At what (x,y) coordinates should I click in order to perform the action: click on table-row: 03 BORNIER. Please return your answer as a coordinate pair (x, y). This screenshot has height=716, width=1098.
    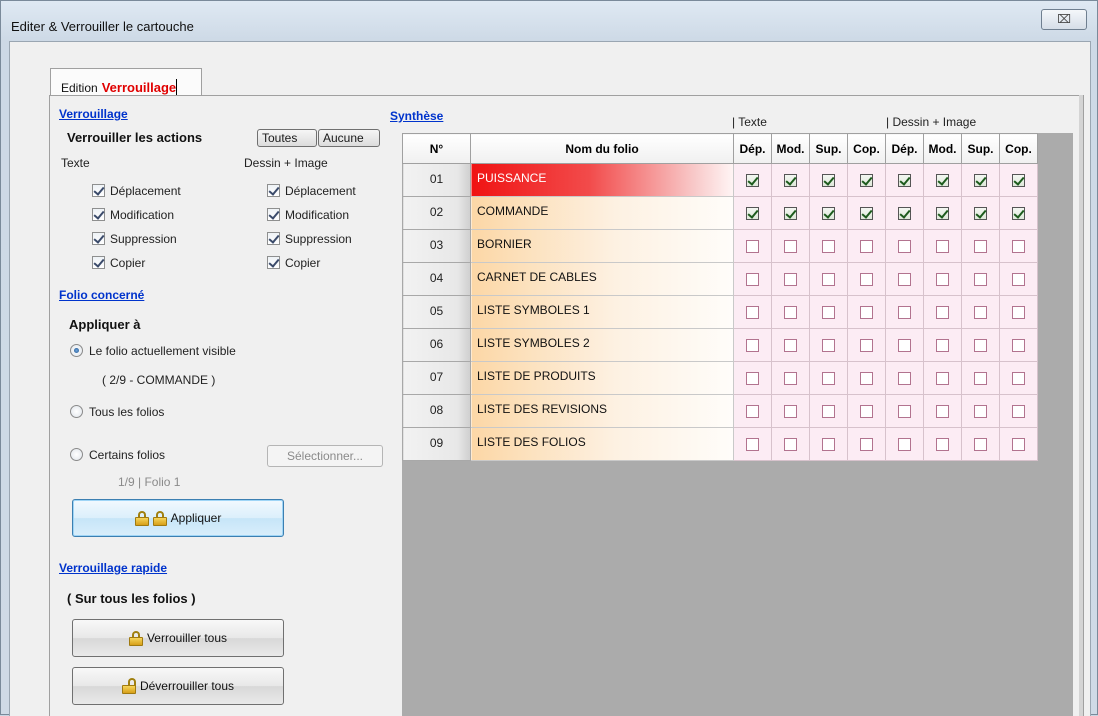
    Looking at the image, I should click on (720, 246).